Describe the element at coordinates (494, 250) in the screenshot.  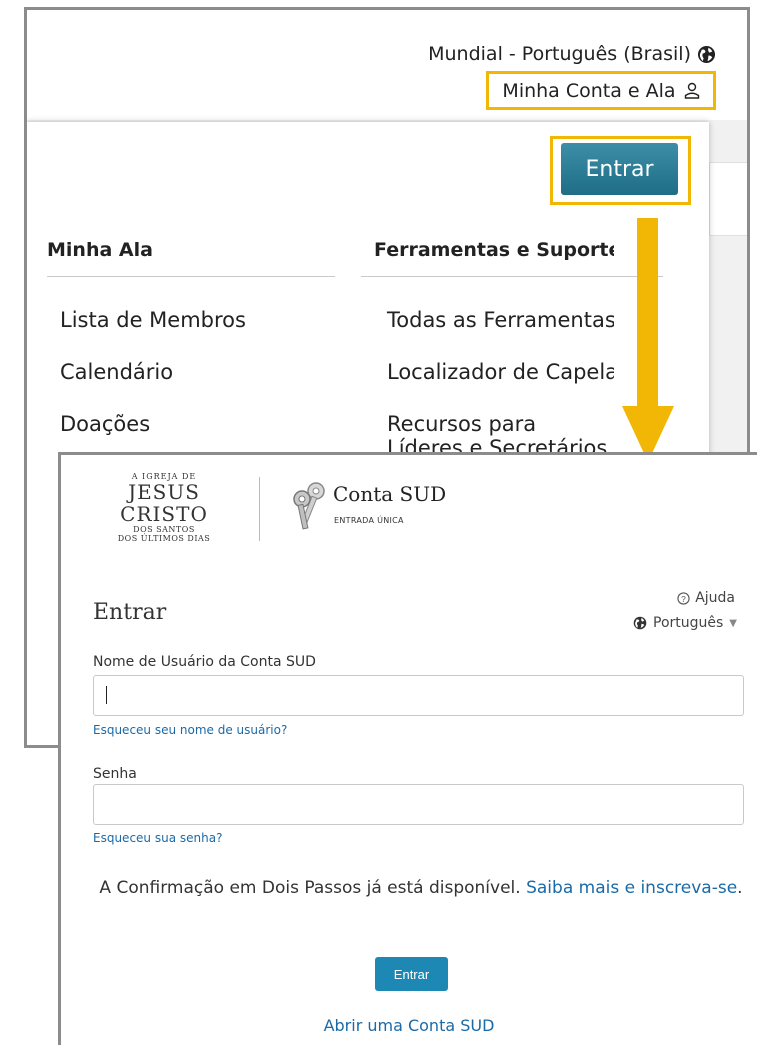
I see `column-heading-tools: Ferramentas e Suporte` at that location.